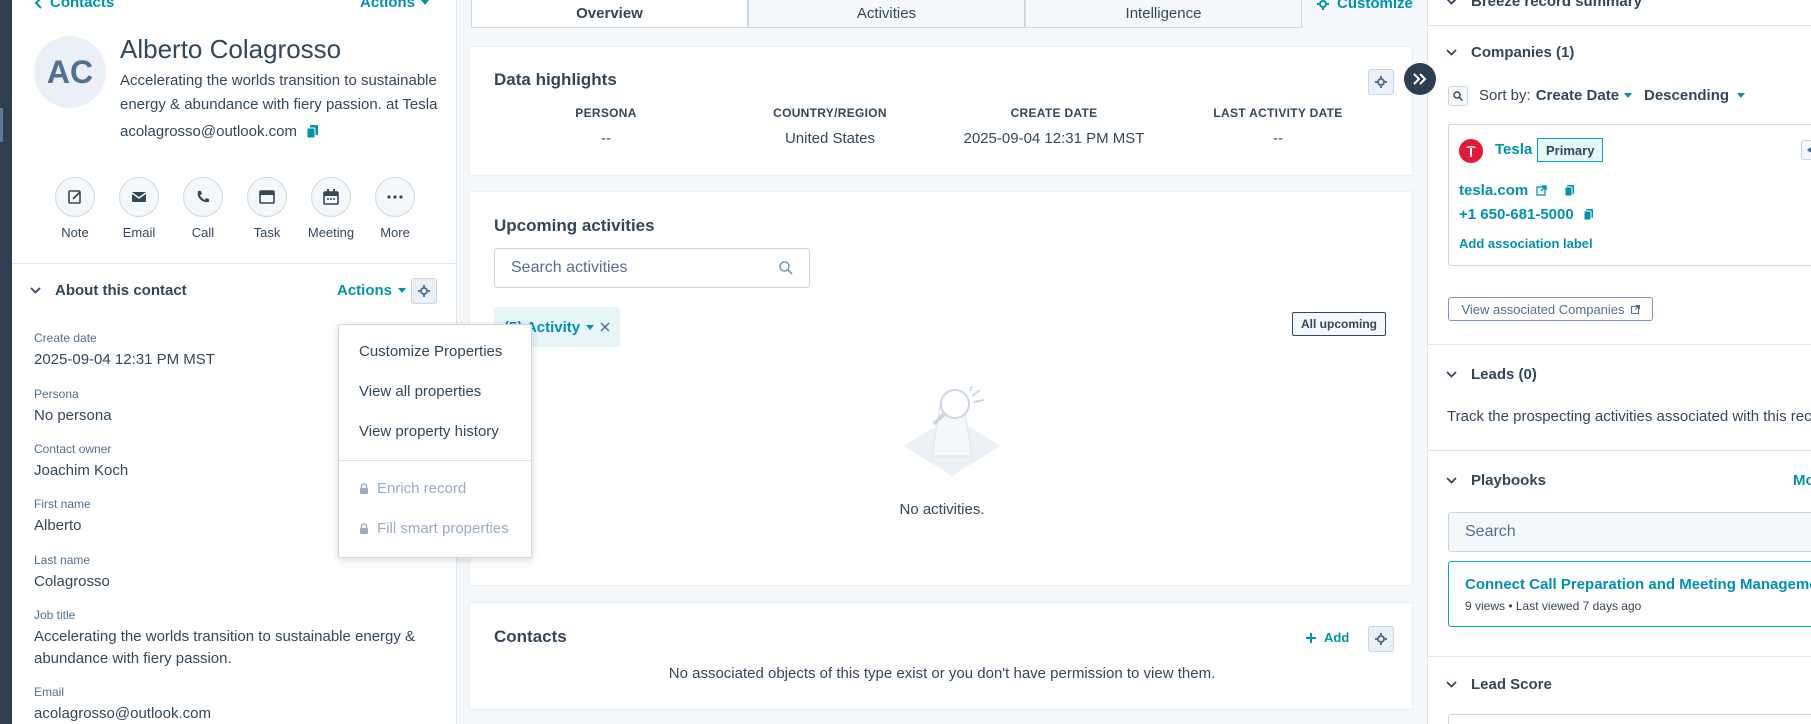 This screenshot has height=724, width=1811. I want to click on leads-section-toggle: Leads (0), so click(1491, 374).